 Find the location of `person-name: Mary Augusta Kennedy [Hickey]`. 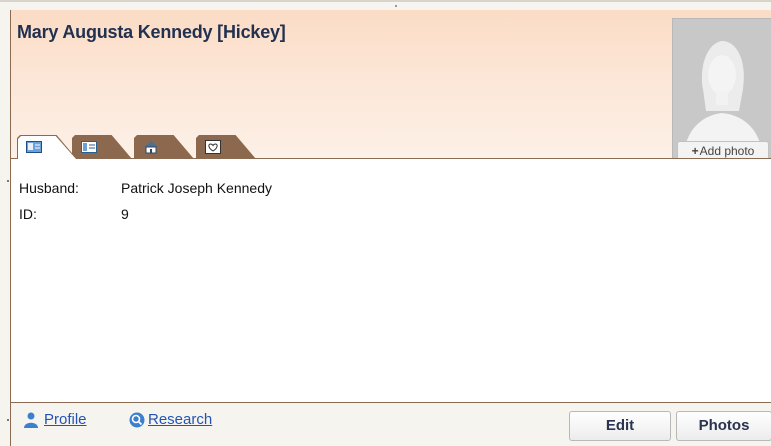

person-name: Mary Augusta Kennedy [Hickey] is located at coordinates (151, 32).